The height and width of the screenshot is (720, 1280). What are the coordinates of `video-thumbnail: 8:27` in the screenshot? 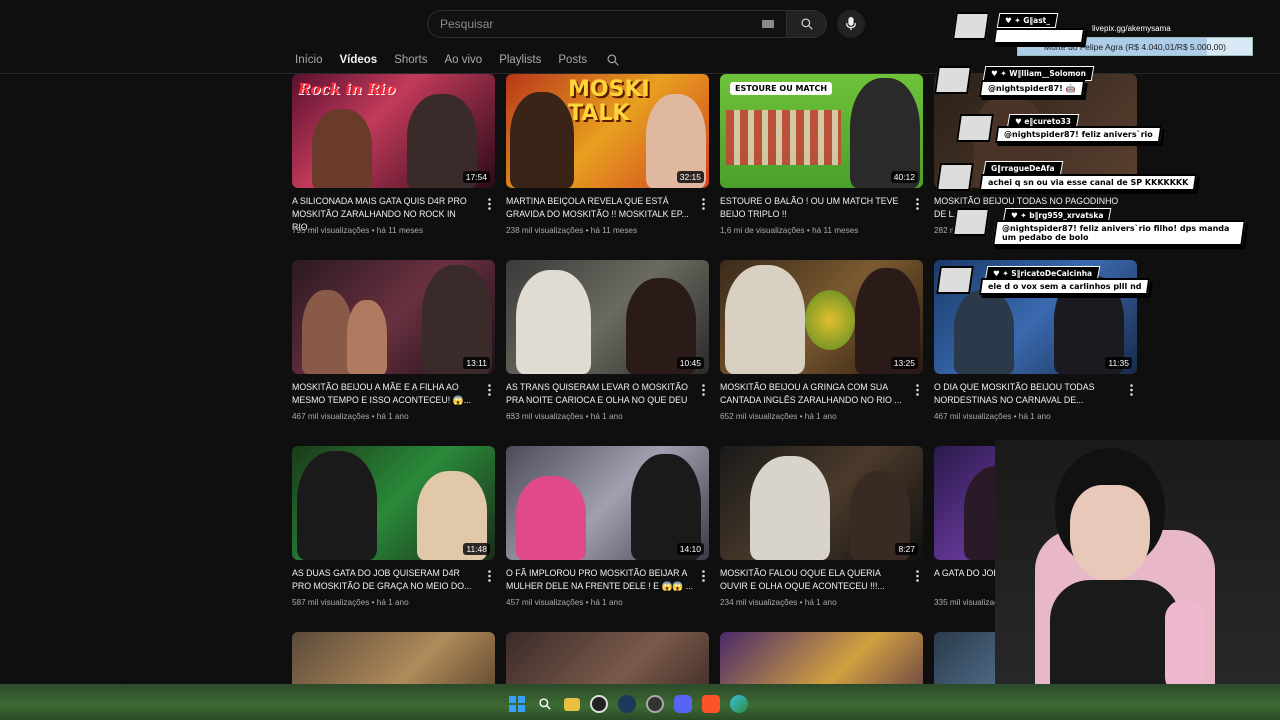 It's located at (821, 503).